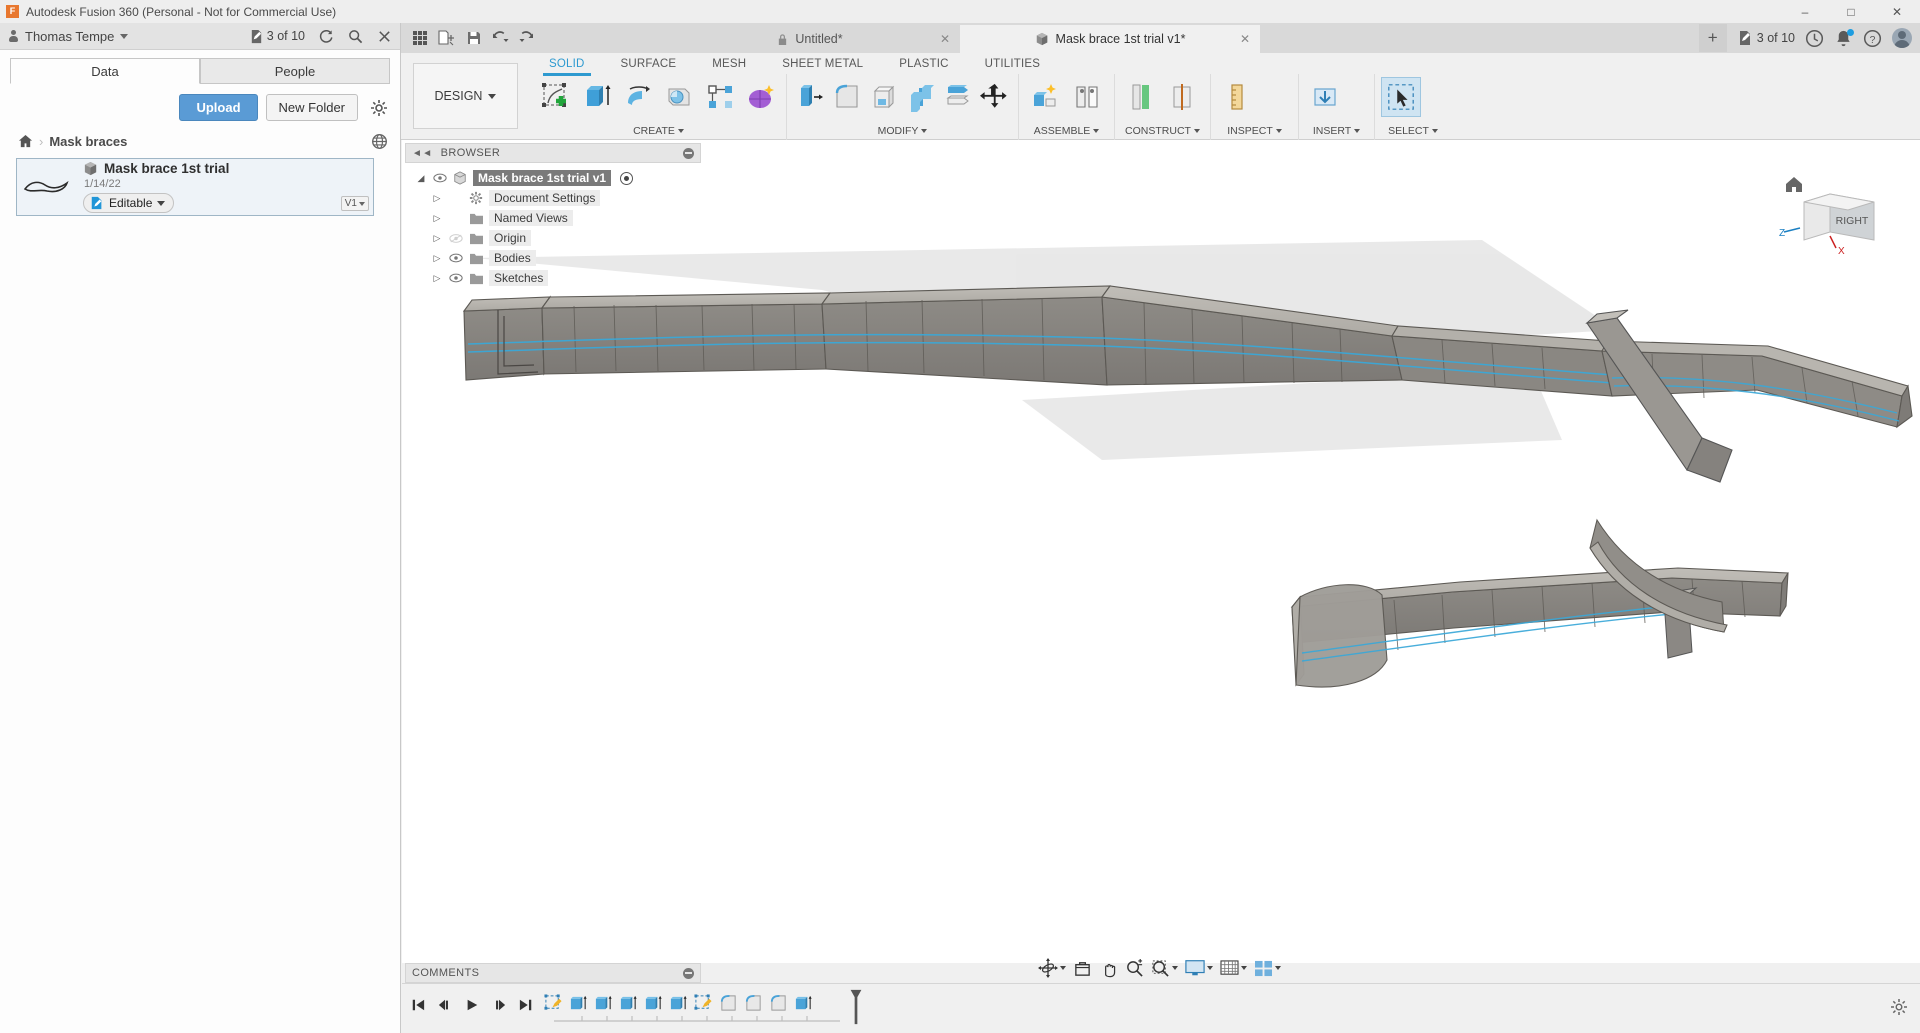 The width and height of the screenshot is (1920, 1033). I want to click on user-menu: Thomas Tempe, so click(68, 36).